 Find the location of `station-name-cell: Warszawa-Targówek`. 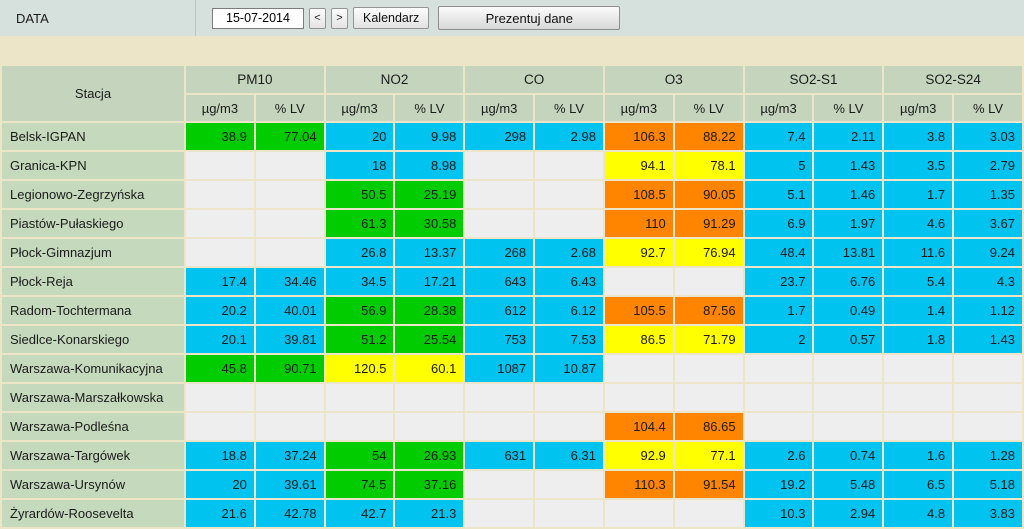

station-name-cell: Warszawa-Targówek is located at coordinates (93, 455).